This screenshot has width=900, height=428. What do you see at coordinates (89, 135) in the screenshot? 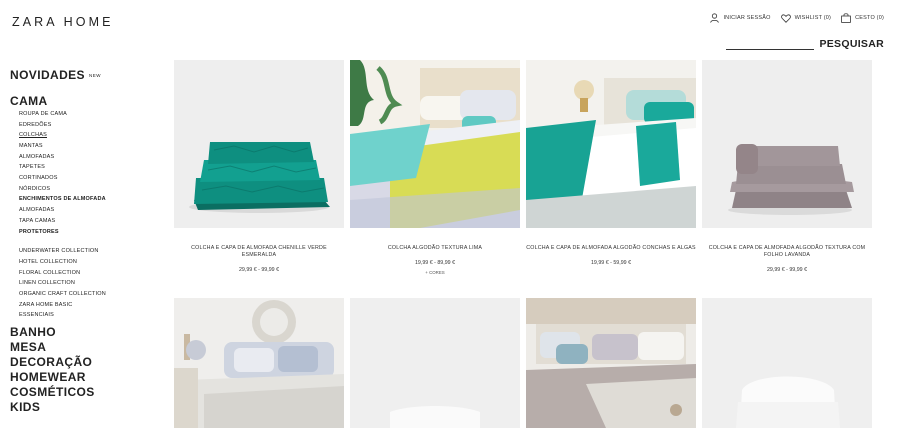
I see `sidebar-subitem-colchas: COLCHAS` at bounding box center [89, 135].